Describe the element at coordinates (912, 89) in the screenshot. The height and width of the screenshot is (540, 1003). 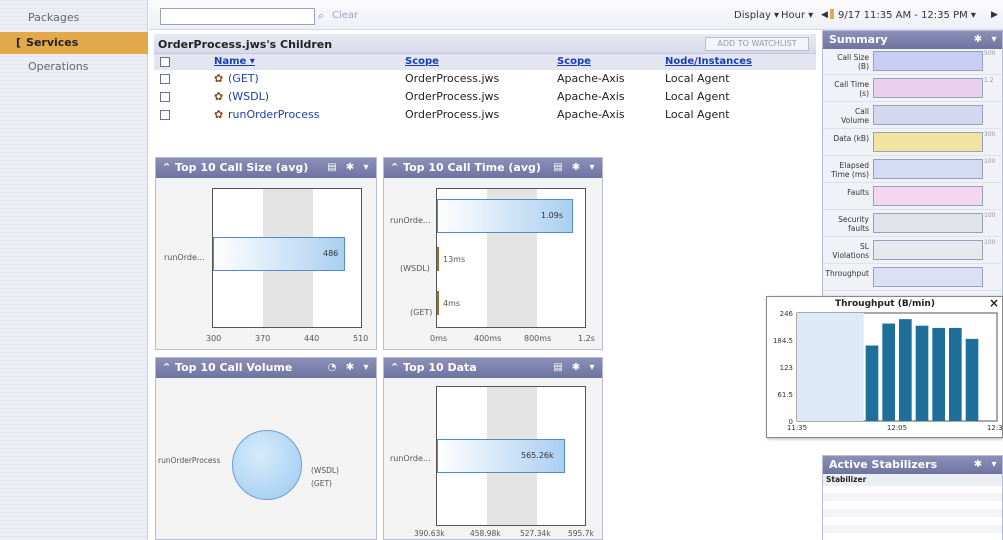
I see `summary-row: Call Time (s) 1.2` at that location.